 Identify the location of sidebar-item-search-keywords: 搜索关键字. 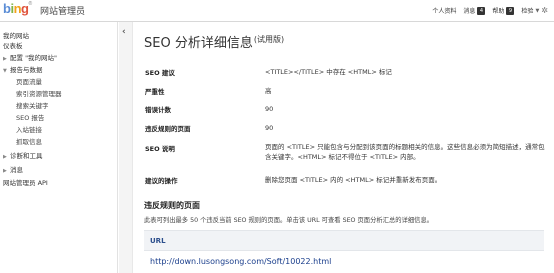
(32, 105).